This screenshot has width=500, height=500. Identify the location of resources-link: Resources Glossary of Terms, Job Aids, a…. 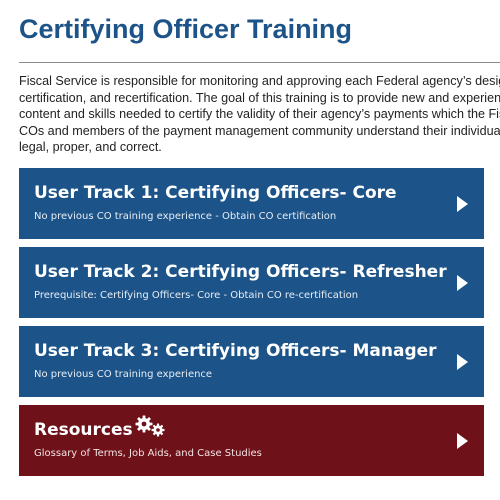
(251, 440).